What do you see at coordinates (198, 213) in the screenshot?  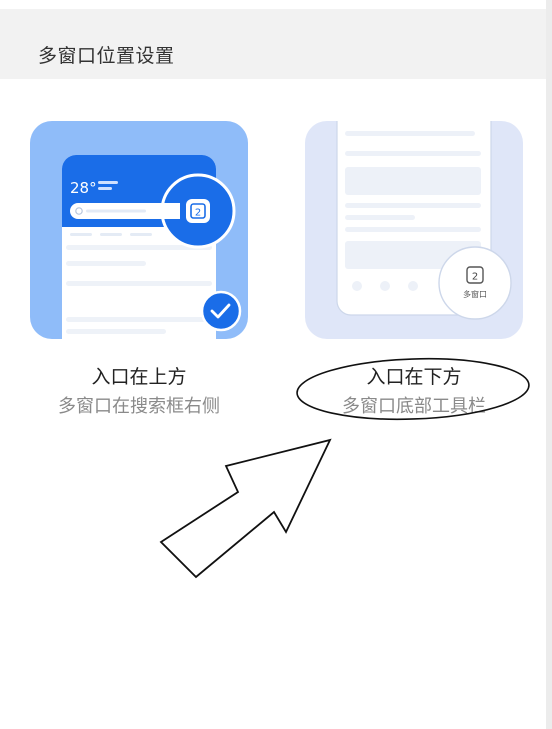 I see `tab-count-text: 2` at bounding box center [198, 213].